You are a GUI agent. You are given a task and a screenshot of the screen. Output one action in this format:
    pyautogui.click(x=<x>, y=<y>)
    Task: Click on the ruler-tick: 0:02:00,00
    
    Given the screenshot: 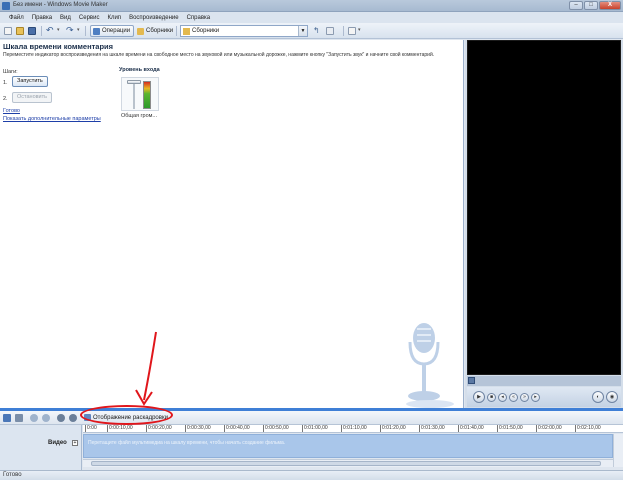 What is the action you would take?
    pyautogui.click(x=549, y=428)
    